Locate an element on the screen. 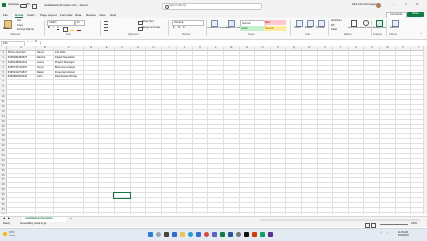 This screenshot has height=241, width=427. cell-v34 is located at coordinates (372, 213).